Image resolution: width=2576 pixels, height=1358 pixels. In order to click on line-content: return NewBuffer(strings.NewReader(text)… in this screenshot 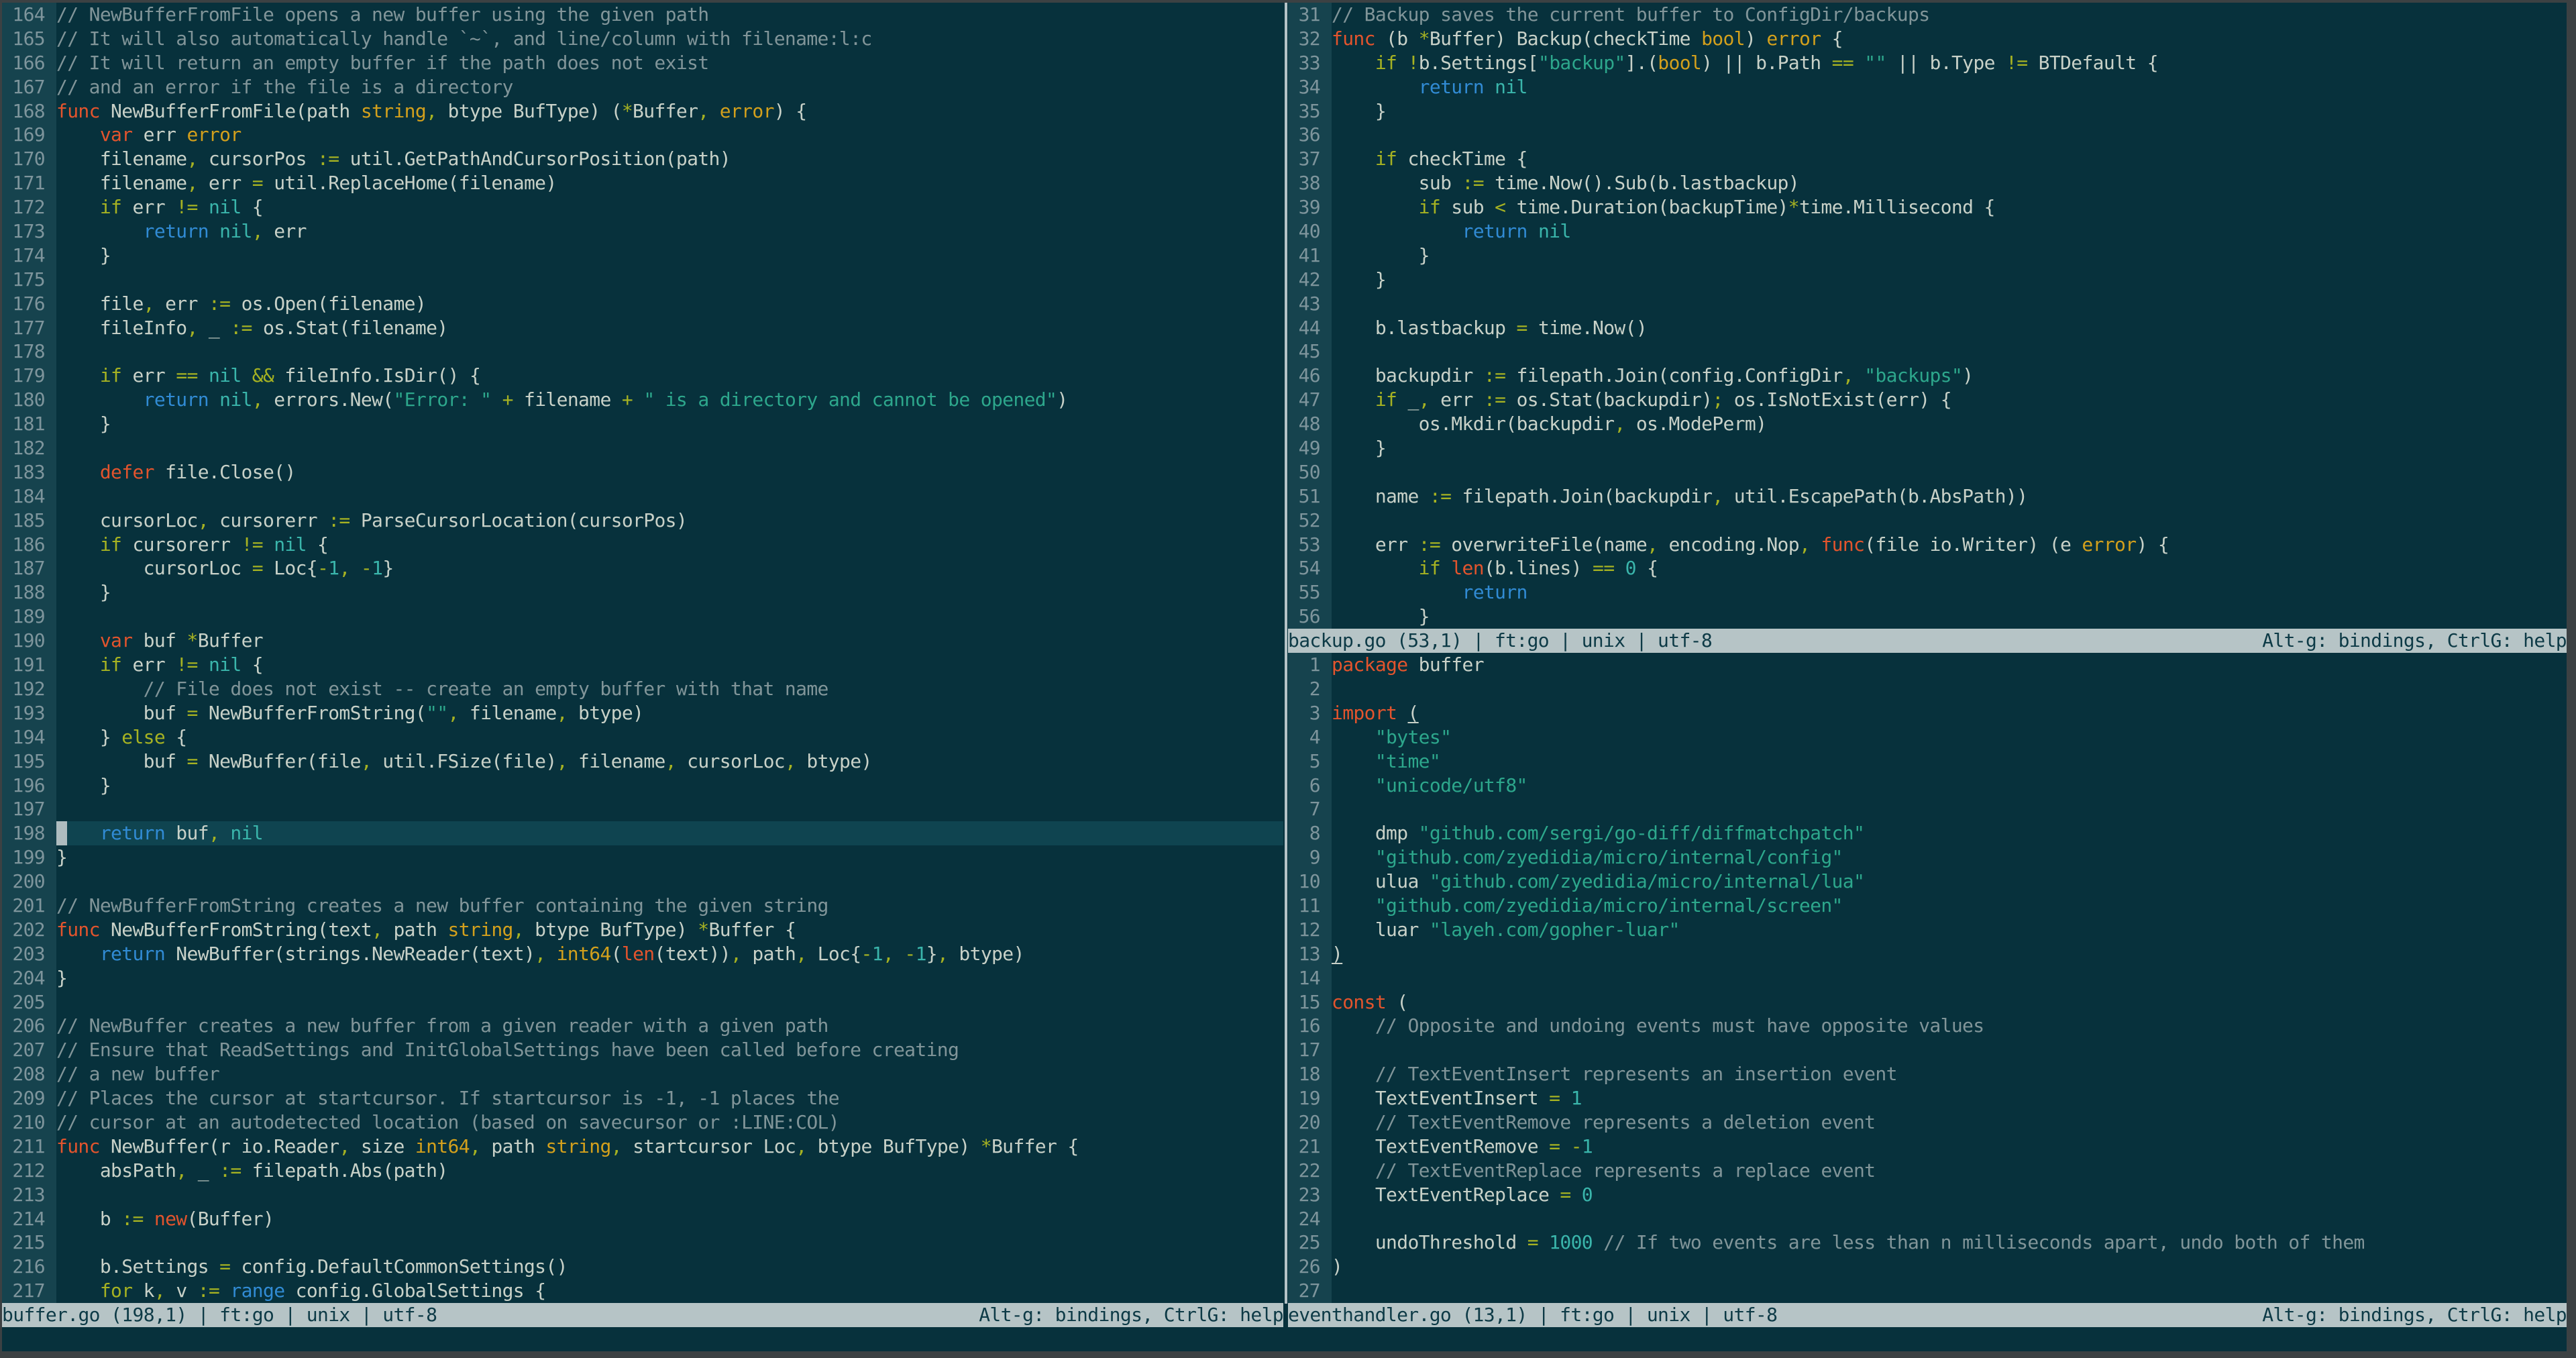, I will do `click(669, 954)`.